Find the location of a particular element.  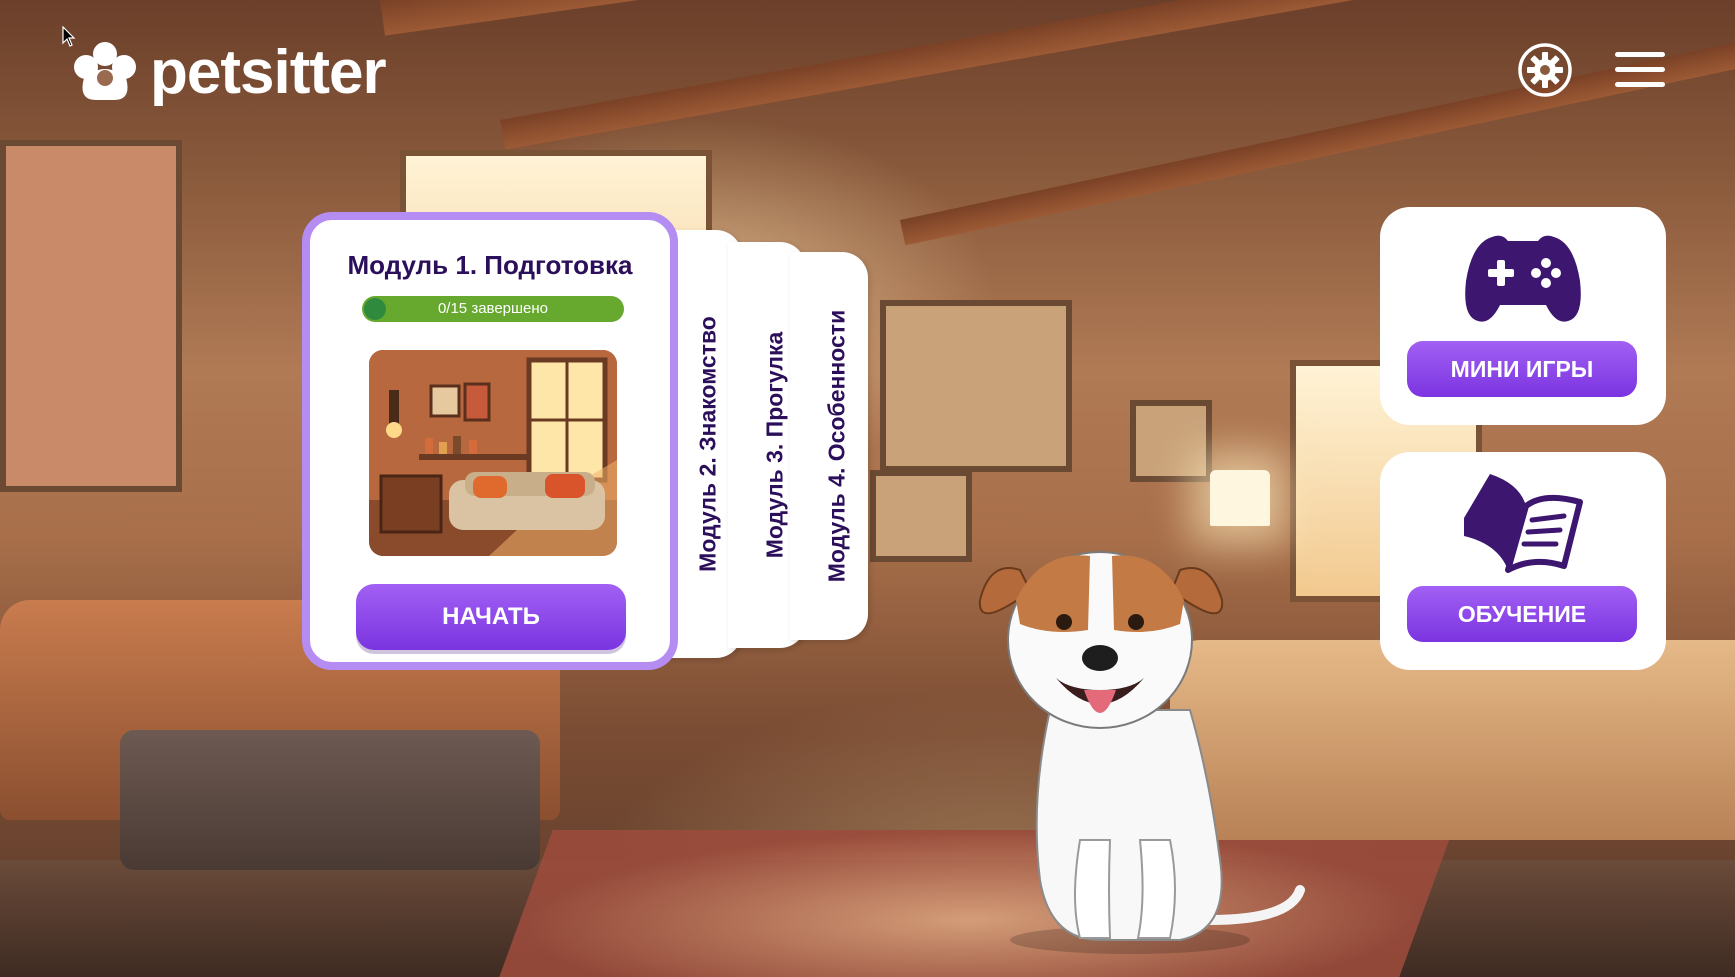

brand-logo: petsitter is located at coordinates (229, 72).